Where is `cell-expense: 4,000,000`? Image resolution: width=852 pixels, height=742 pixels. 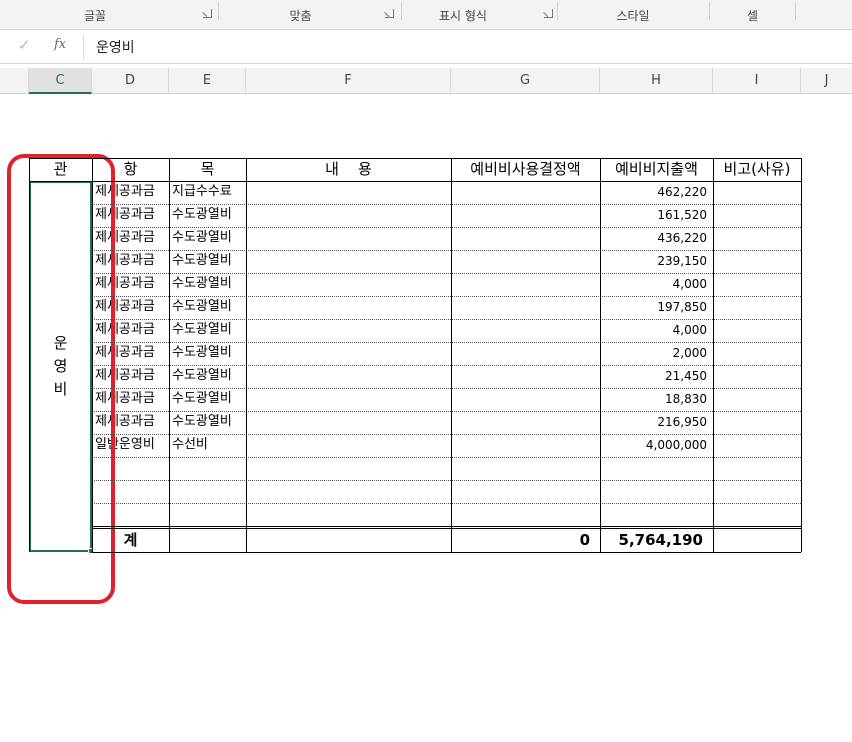 cell-expense: 4,000,000 is located at coordinates (656, 445).